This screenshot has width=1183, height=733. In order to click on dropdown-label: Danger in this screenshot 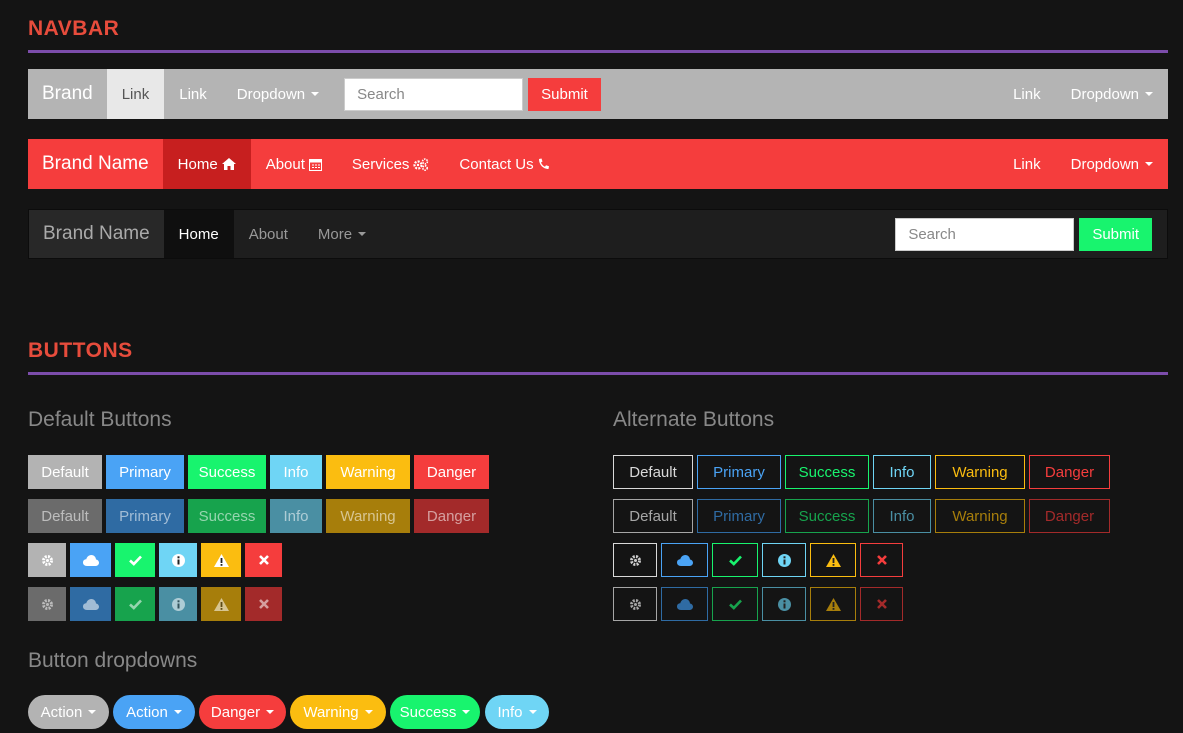, I will do `click(235, 712)`.